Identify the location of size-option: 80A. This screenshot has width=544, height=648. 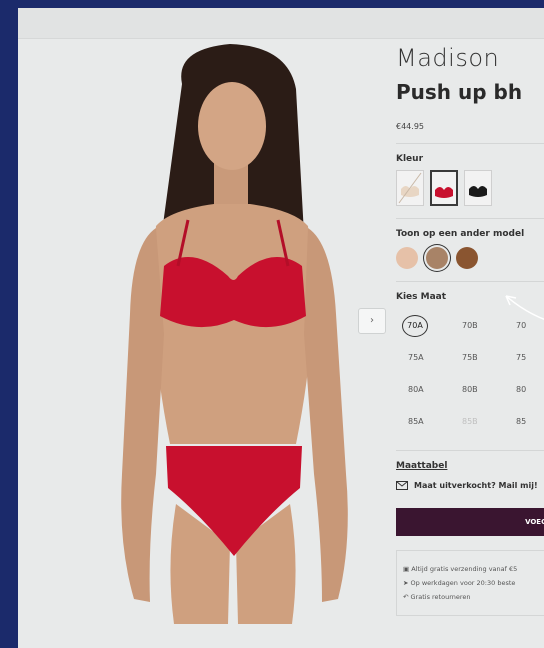
(423, 390).